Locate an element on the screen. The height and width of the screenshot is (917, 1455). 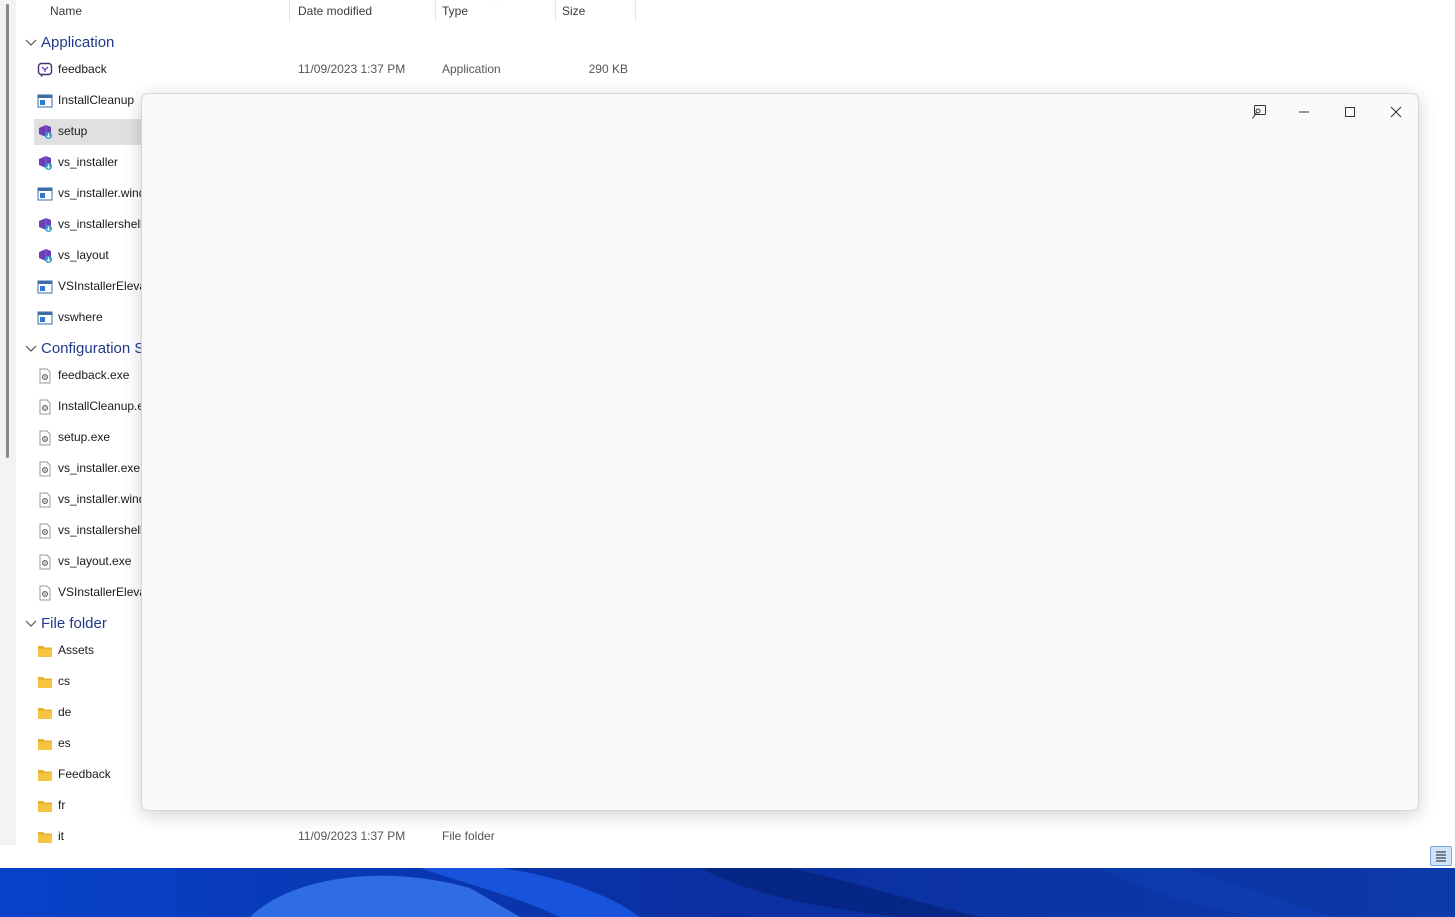
close-button is located at coordinates (1396, 112).